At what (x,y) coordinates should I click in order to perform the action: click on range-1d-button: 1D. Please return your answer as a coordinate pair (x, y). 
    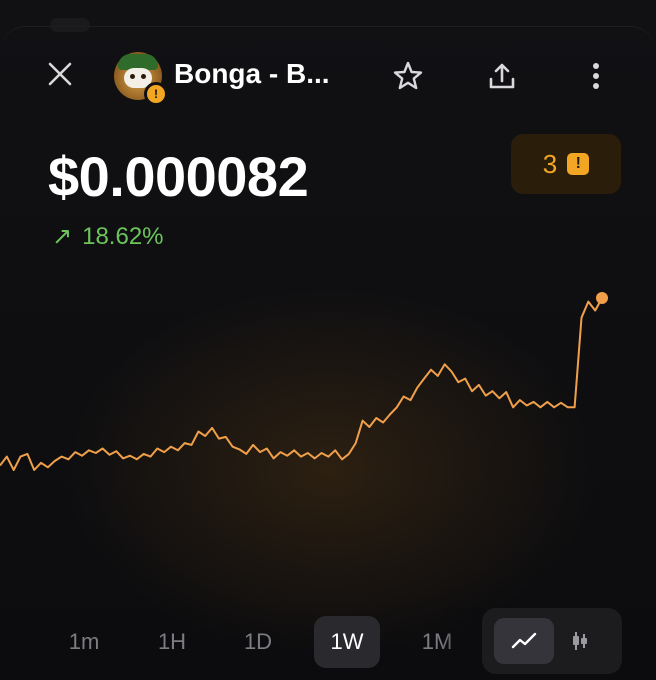
    Looking at the image, I should click on (258, 642).